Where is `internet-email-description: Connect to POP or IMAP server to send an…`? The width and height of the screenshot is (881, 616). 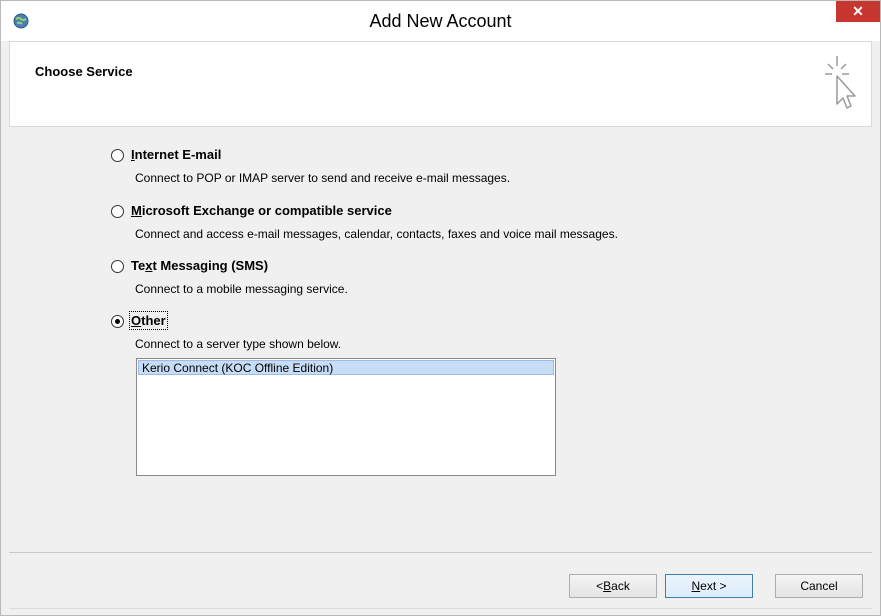 internet-email-description: Connect to POP or IMAP server to send an… is located at coordinates (323, 178).